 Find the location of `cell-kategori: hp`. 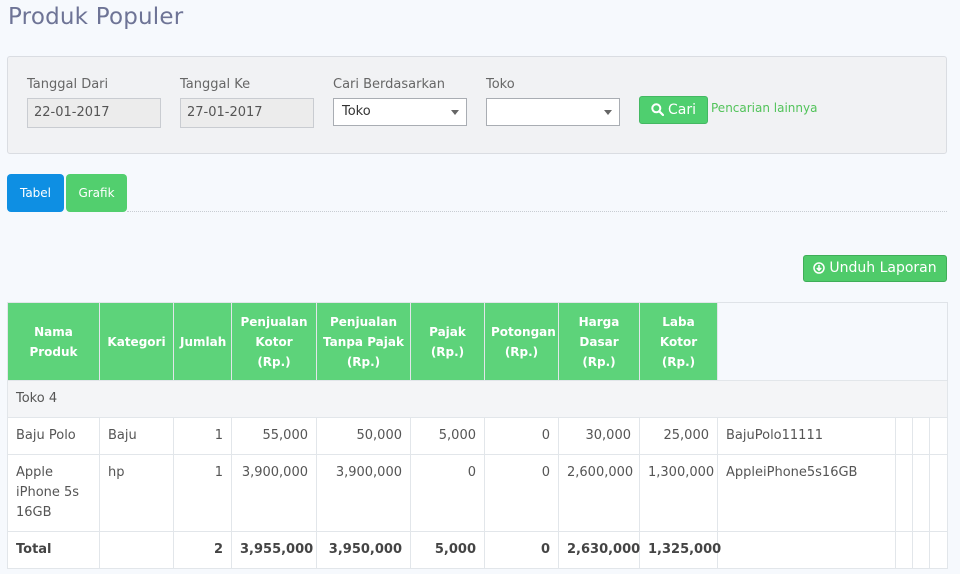

cell-kategori: hp is located at coordinates (136, 493).